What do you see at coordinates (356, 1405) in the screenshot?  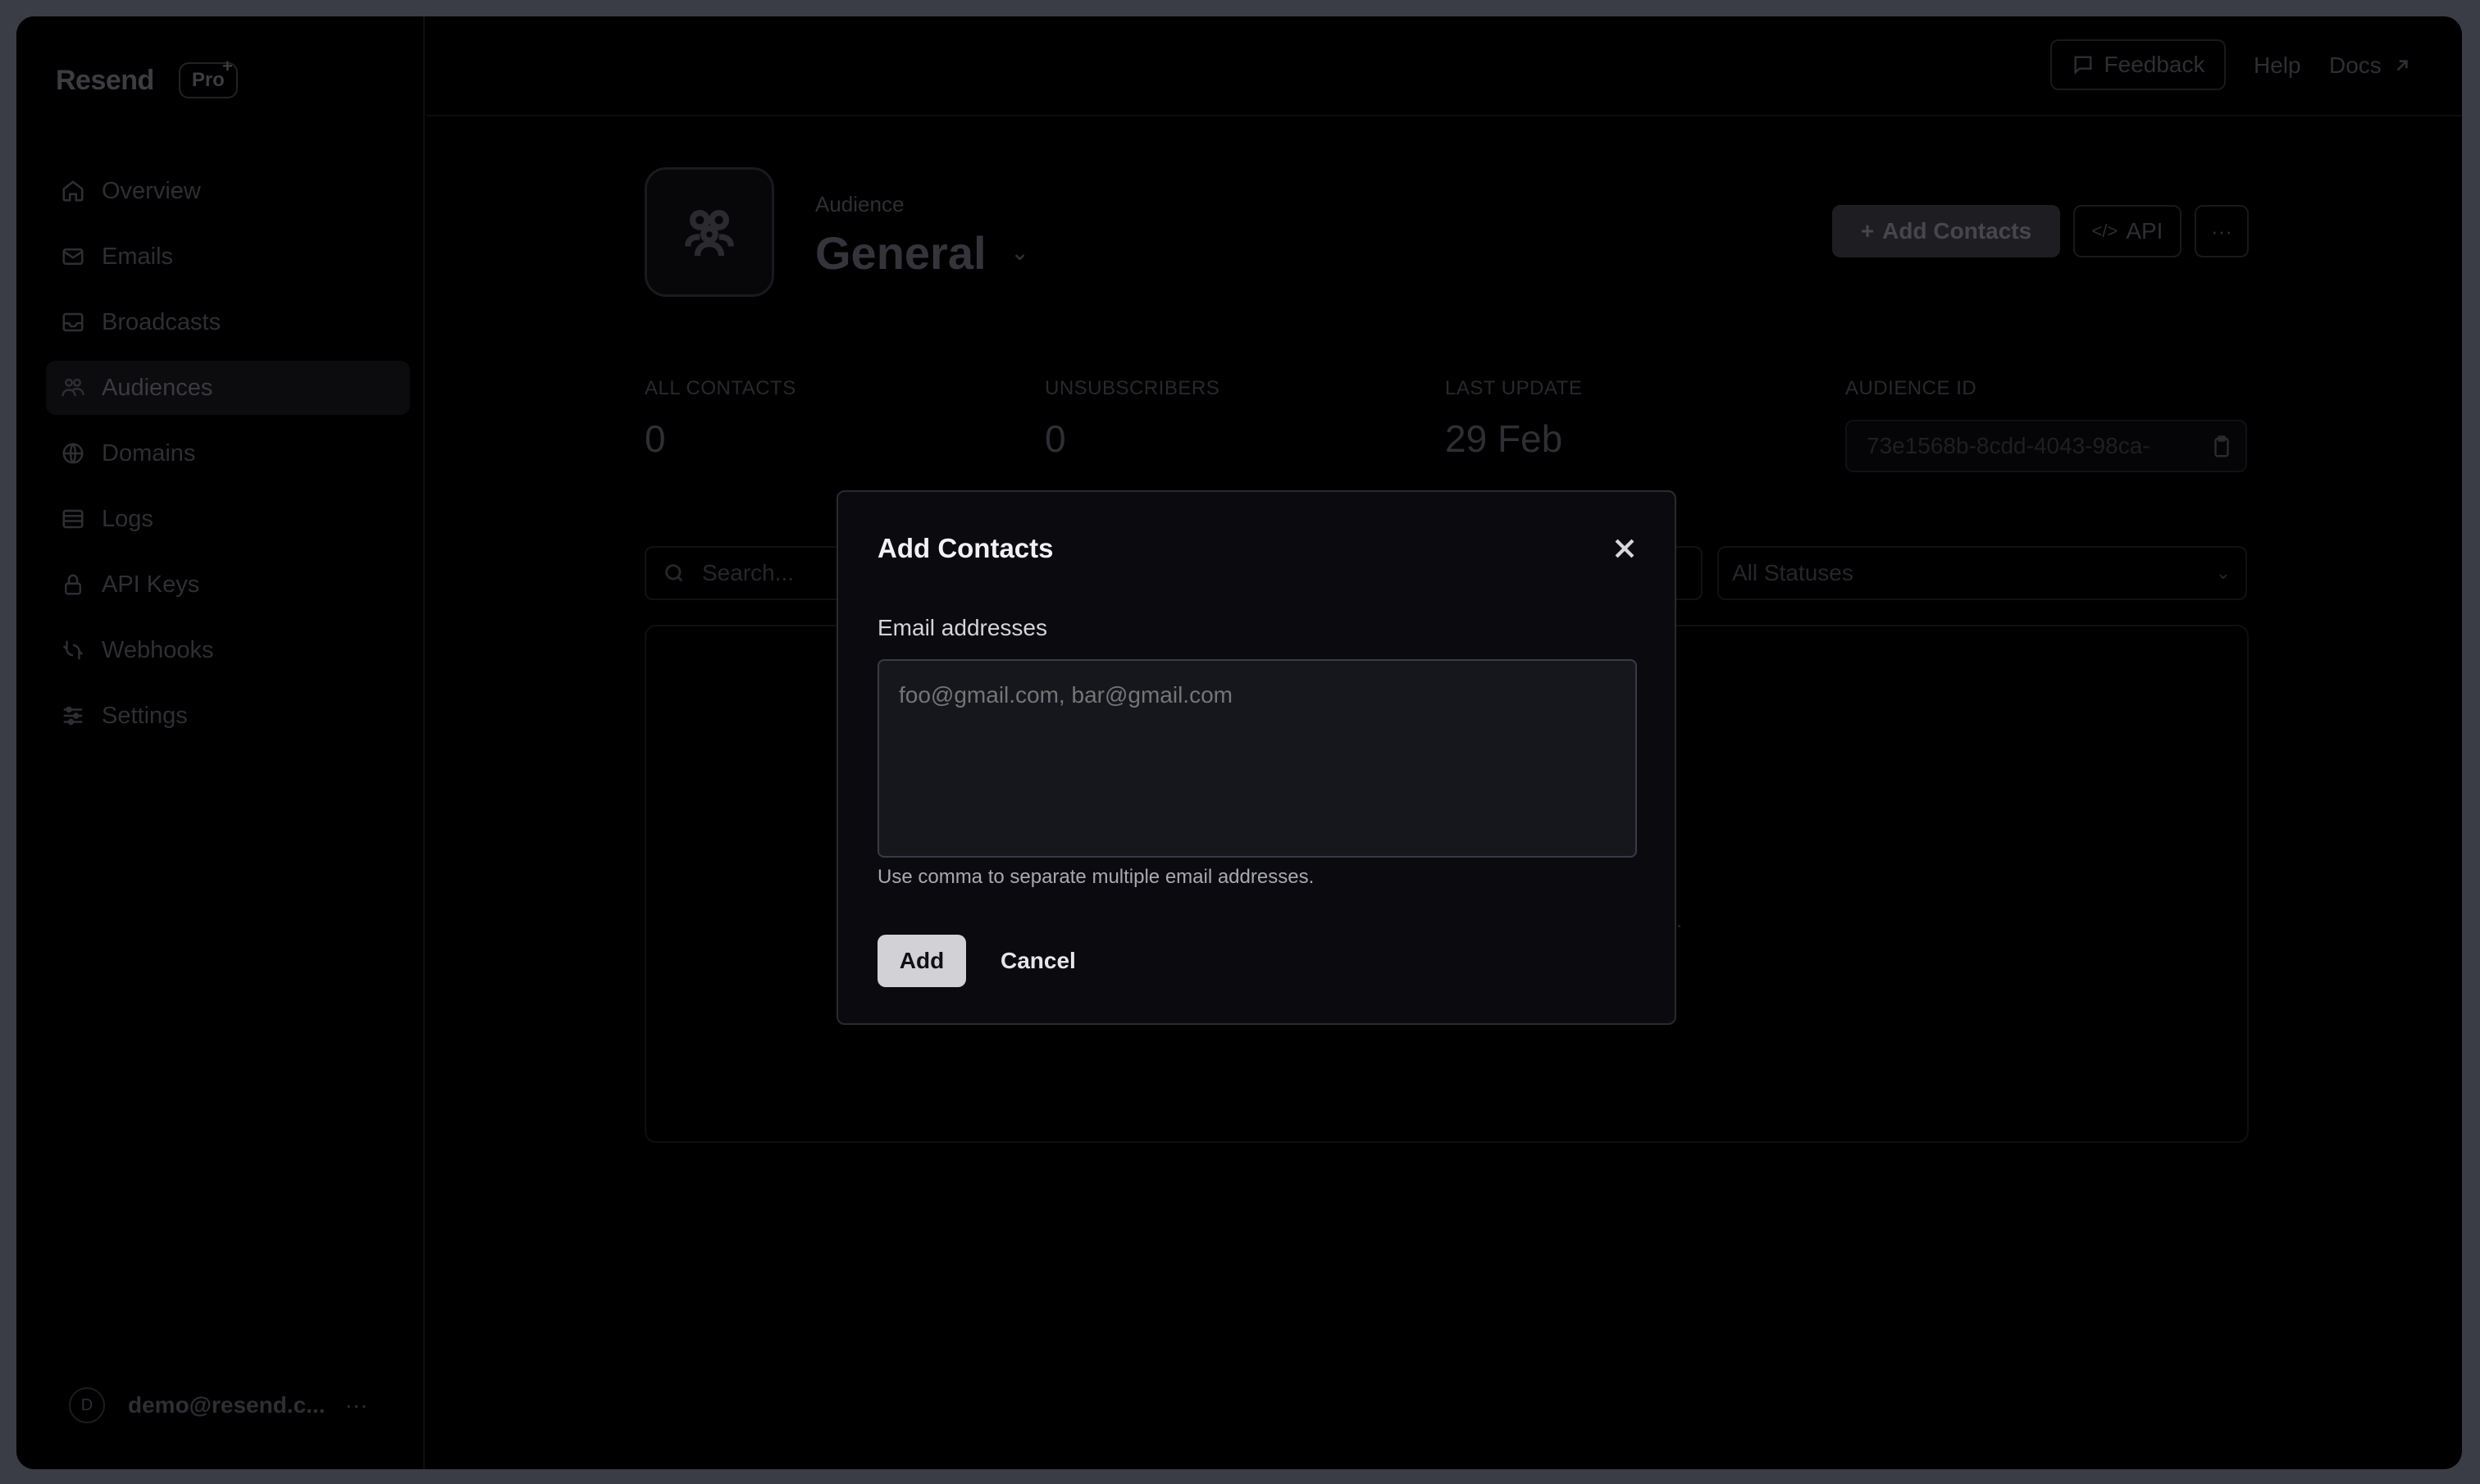 I see `user-more-button: ···` at bounding box center [356, 1405].